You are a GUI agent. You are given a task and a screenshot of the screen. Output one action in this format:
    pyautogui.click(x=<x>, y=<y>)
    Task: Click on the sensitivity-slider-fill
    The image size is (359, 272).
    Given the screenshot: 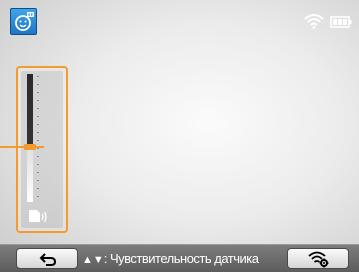 What is the action you would take?
    pyautogui.click(x=30, y=174)
    